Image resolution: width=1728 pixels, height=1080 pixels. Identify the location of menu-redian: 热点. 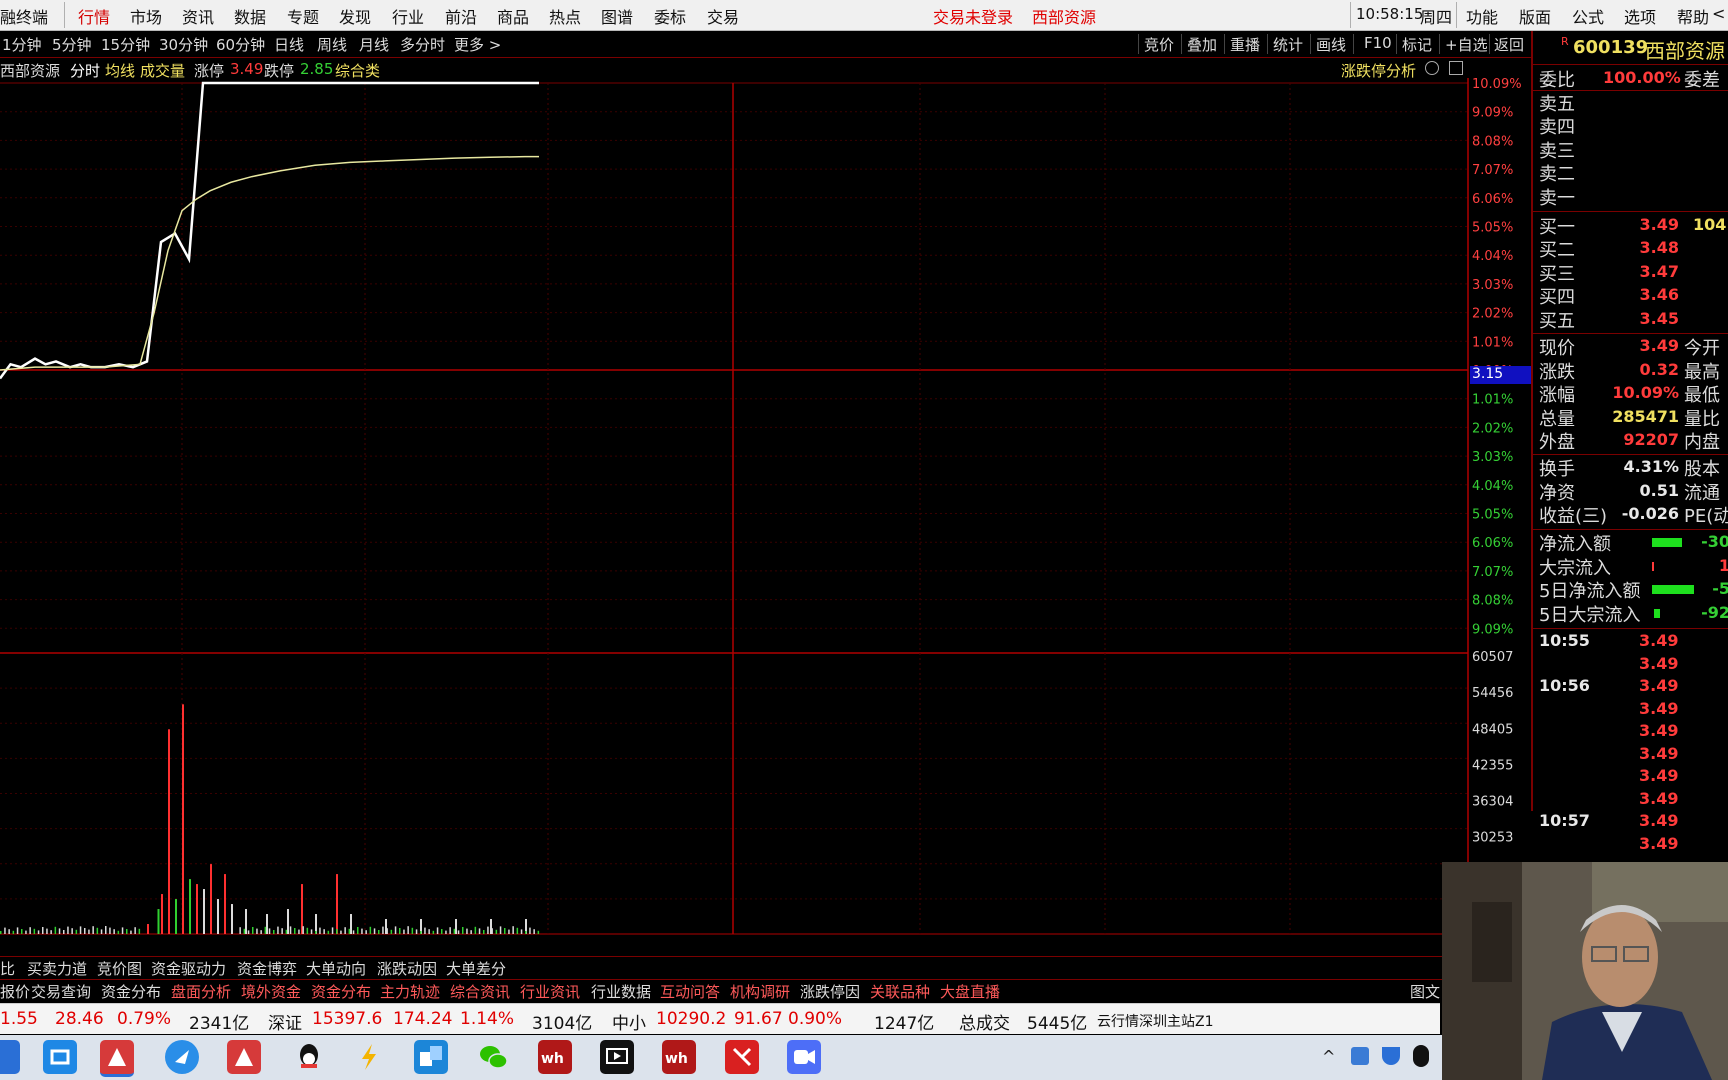
(565, 16).